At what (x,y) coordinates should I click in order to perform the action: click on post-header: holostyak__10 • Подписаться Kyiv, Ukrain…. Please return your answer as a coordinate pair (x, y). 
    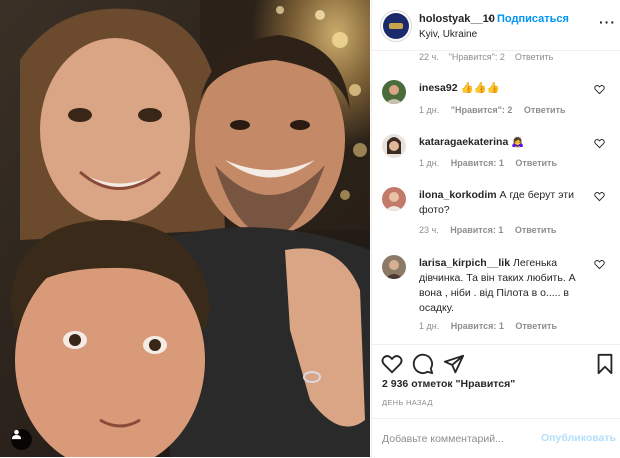
    Looking at the image, I should click on (496, 25).